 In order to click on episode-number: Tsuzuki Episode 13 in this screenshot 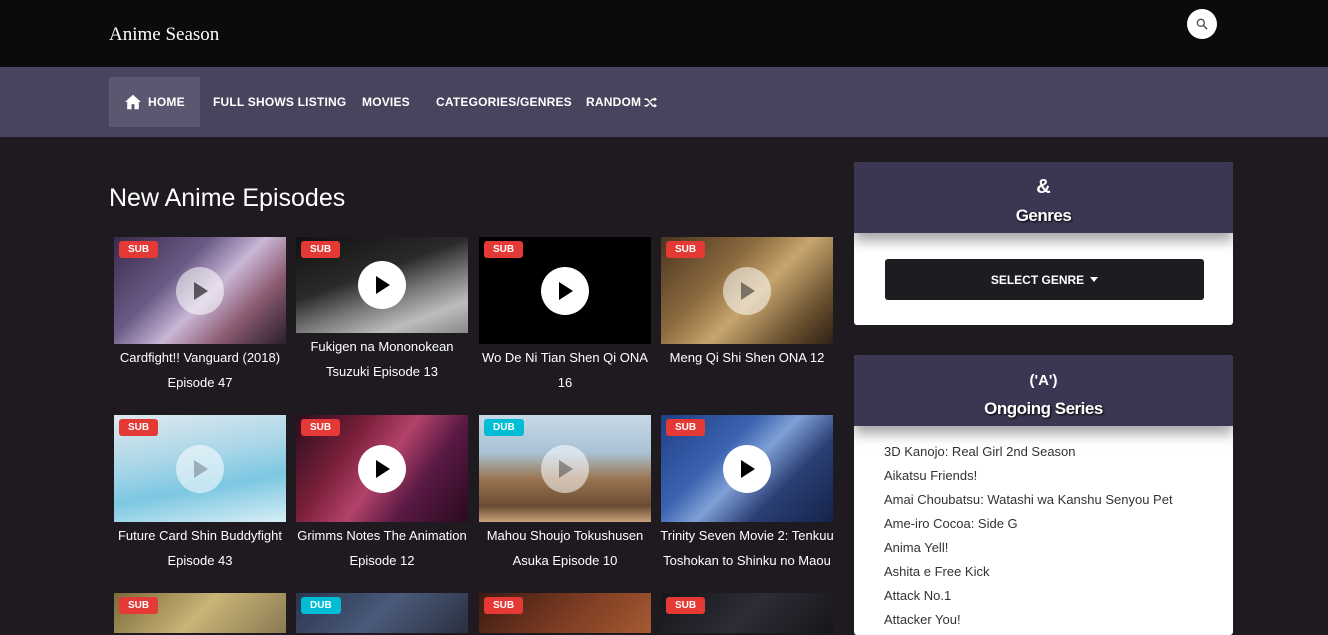, I will do `click(382, 371)`.